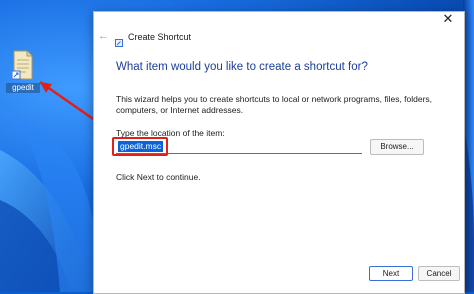 This screenshot has height=294, width=474. I want to click on back-arrow-icon: ←, so click(104, 36).